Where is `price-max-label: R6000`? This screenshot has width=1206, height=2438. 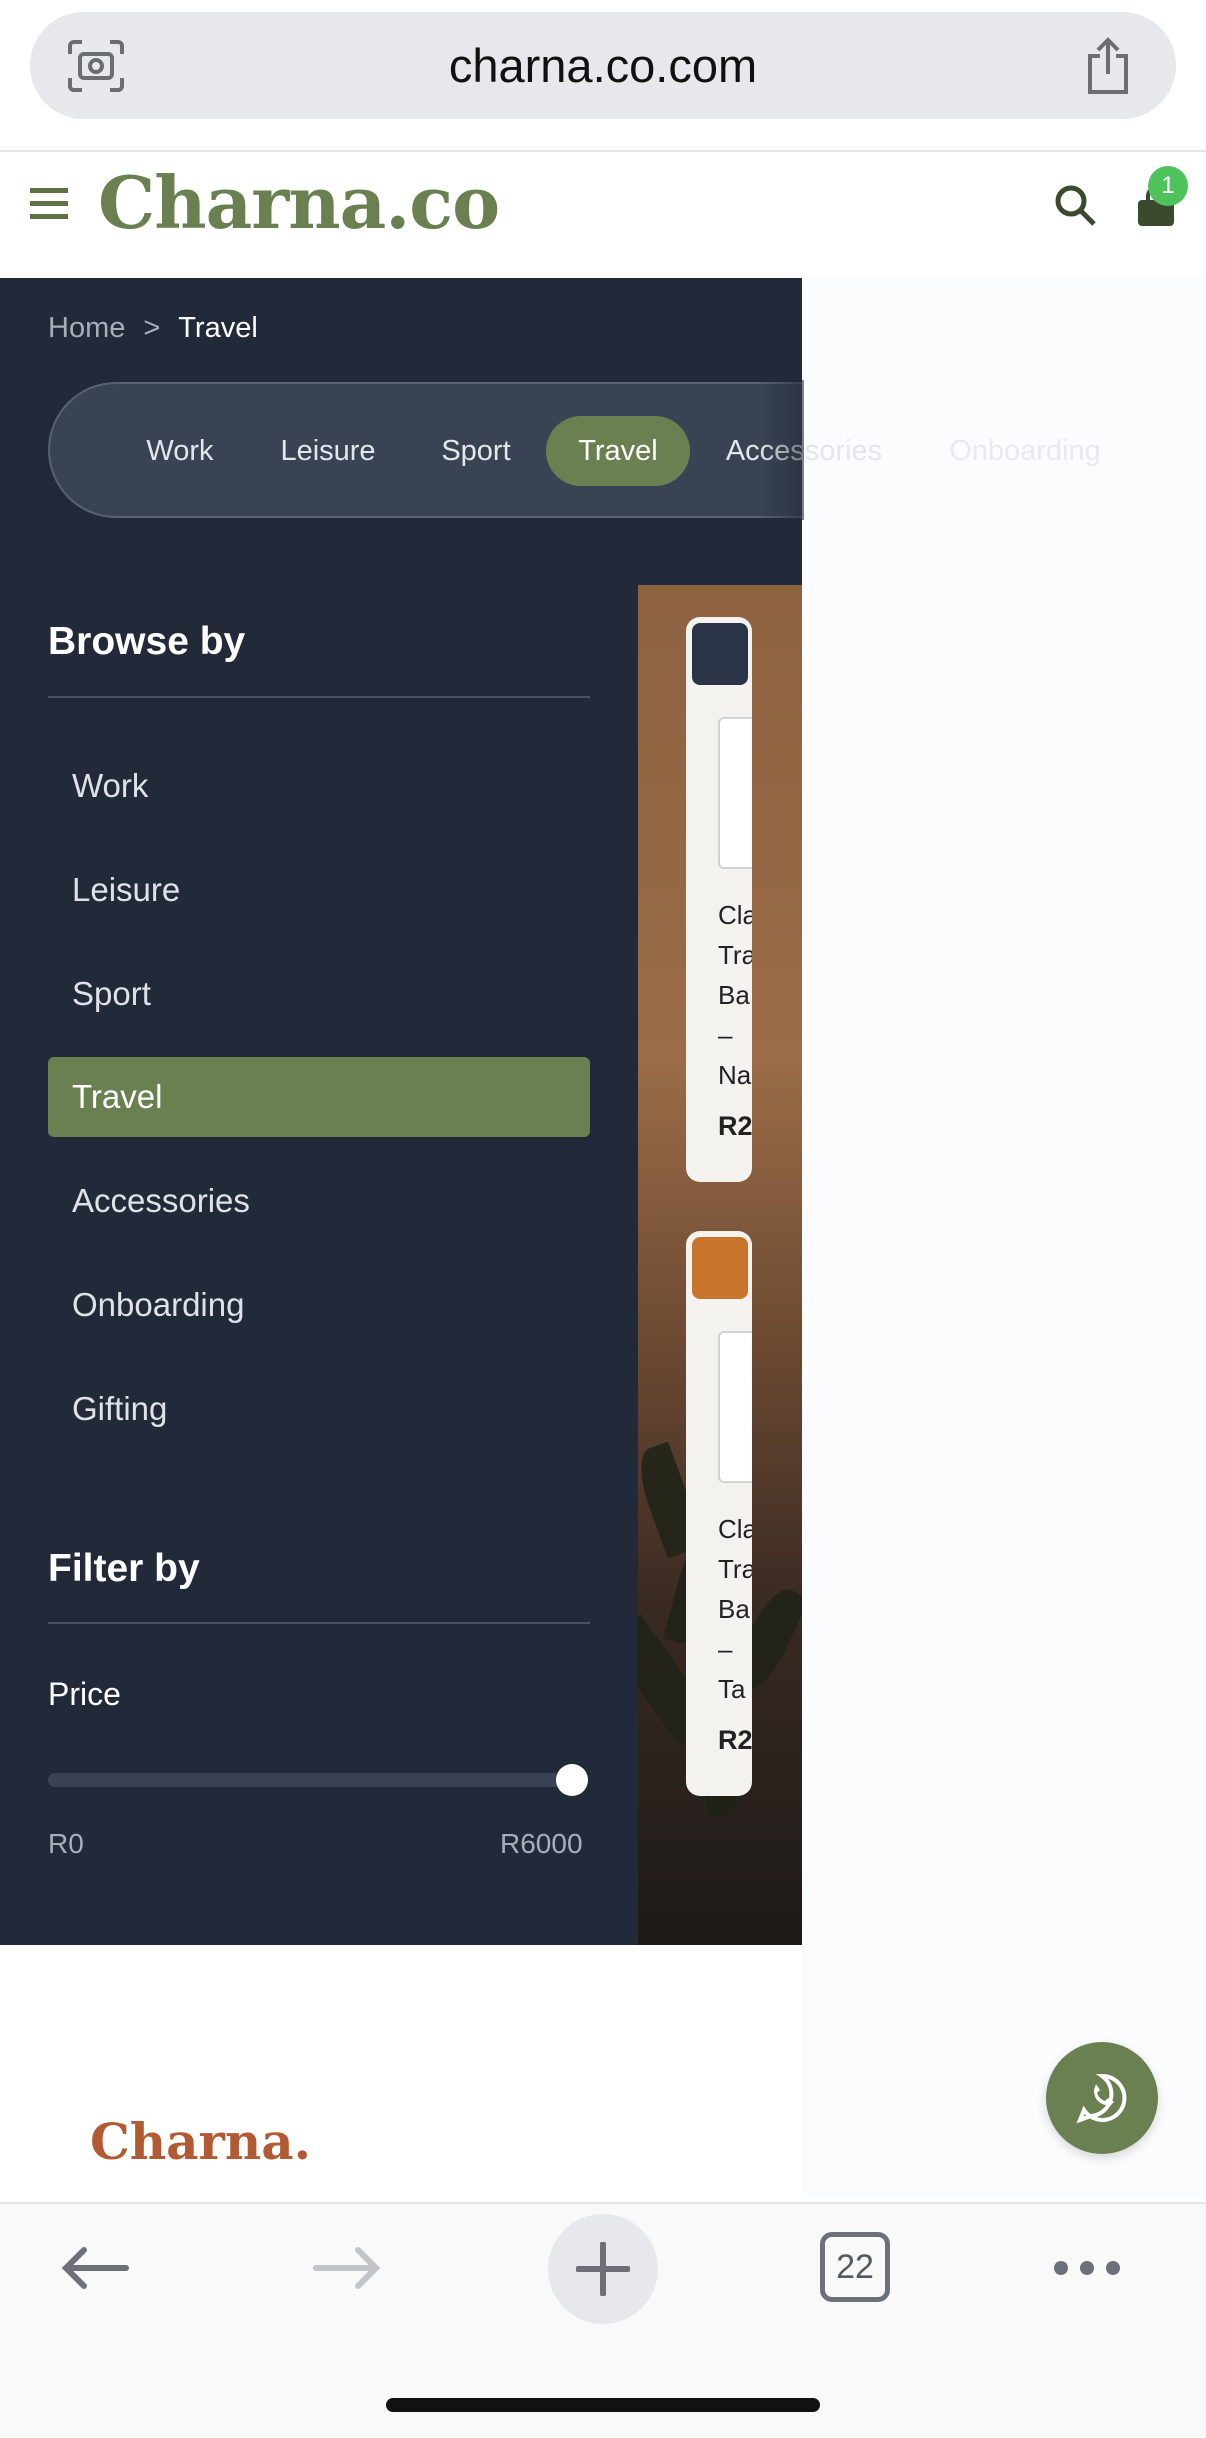
price-max-label: R6000 is located at coordinates (541, 1843).